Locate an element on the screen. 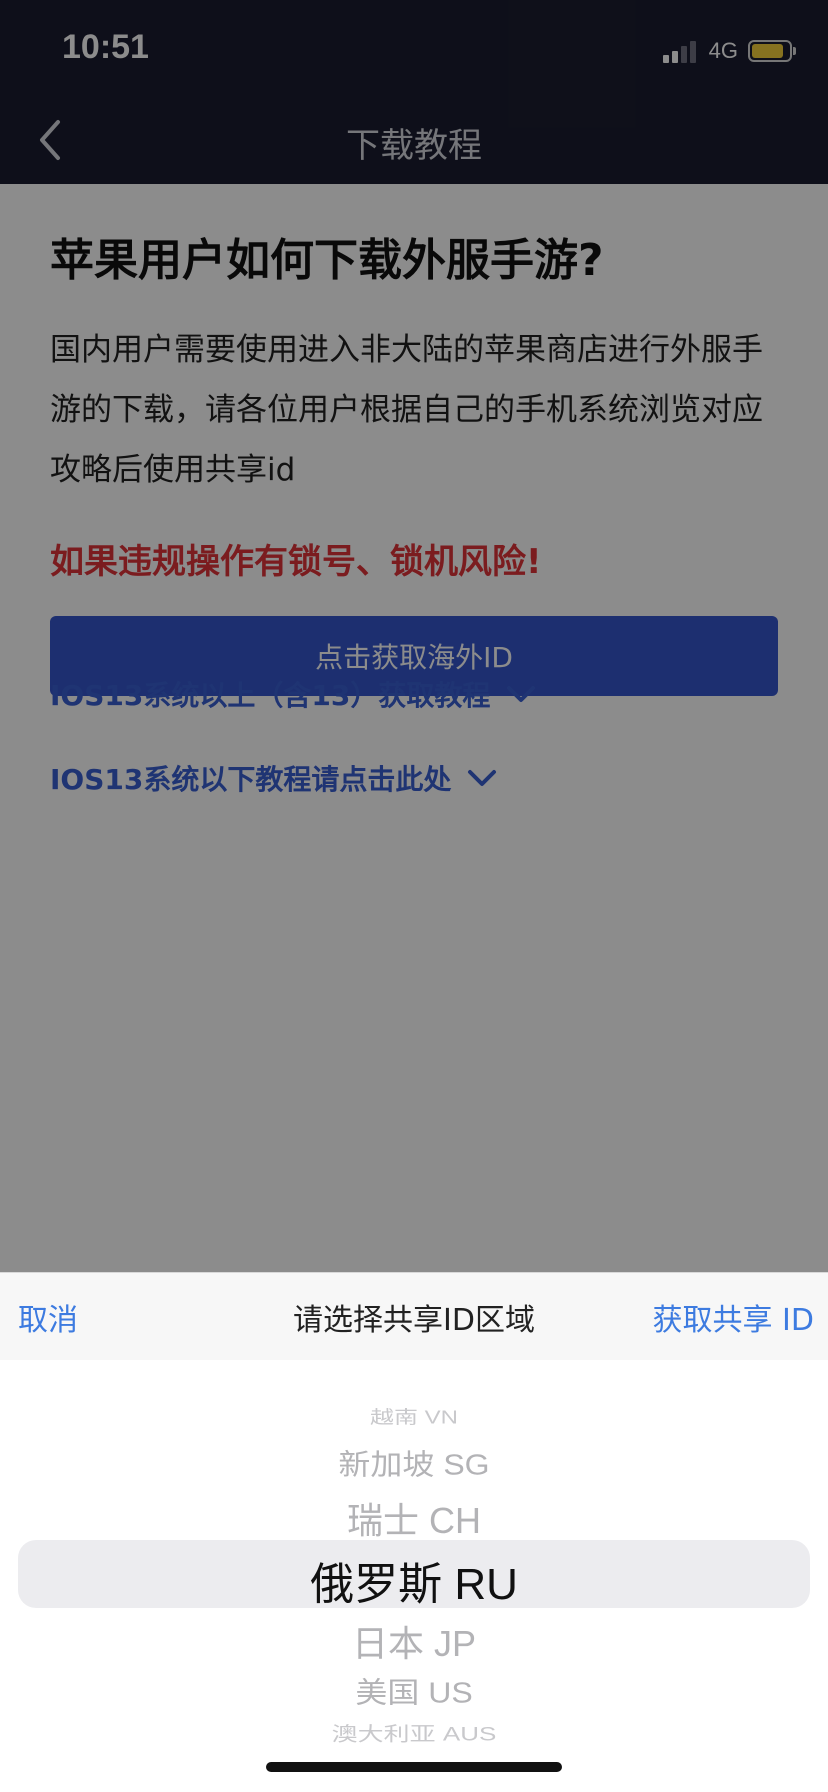 The image size is (828, 1792). home-indicator is located at coordinates (414, 1767).